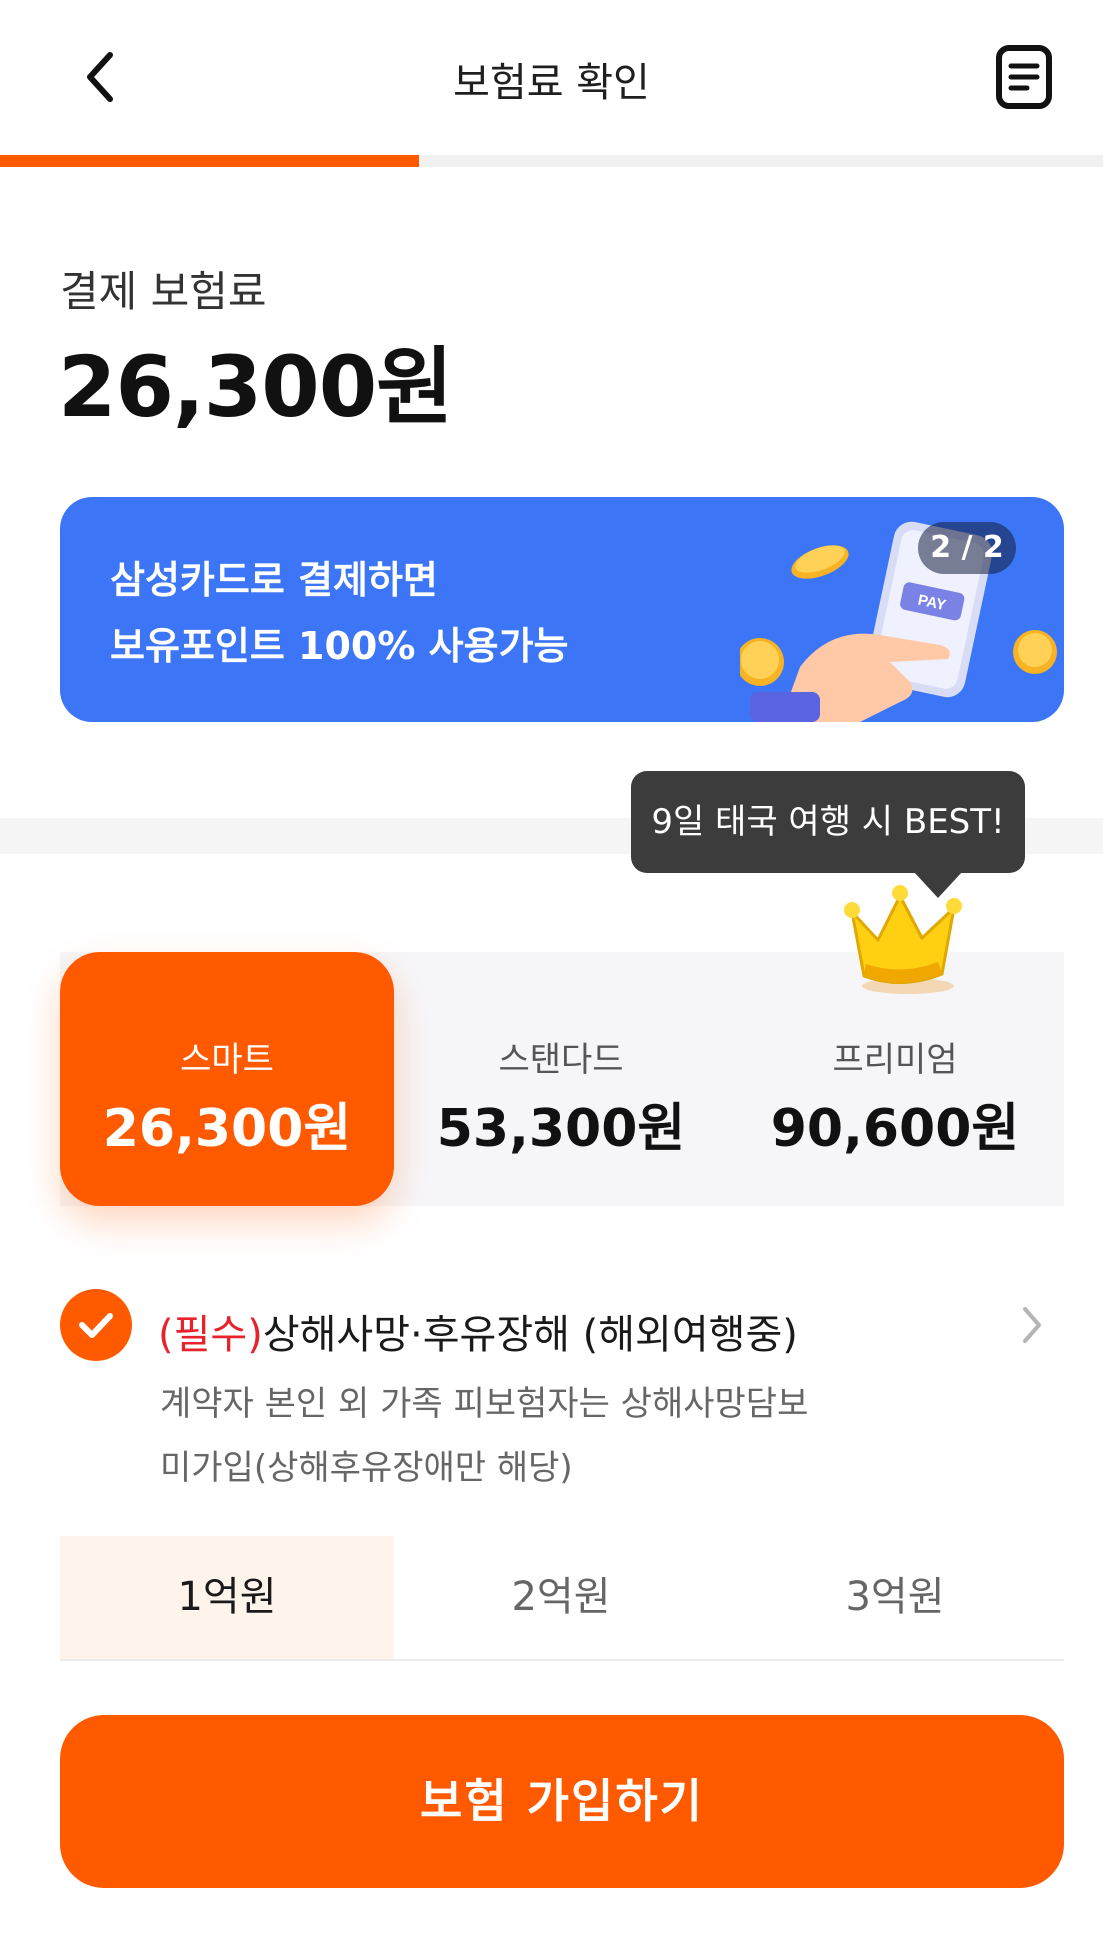 Image resolution: width=1103 pixels, height=1951 pixels. I want to click on step-progress-fill, so click(210, 161).